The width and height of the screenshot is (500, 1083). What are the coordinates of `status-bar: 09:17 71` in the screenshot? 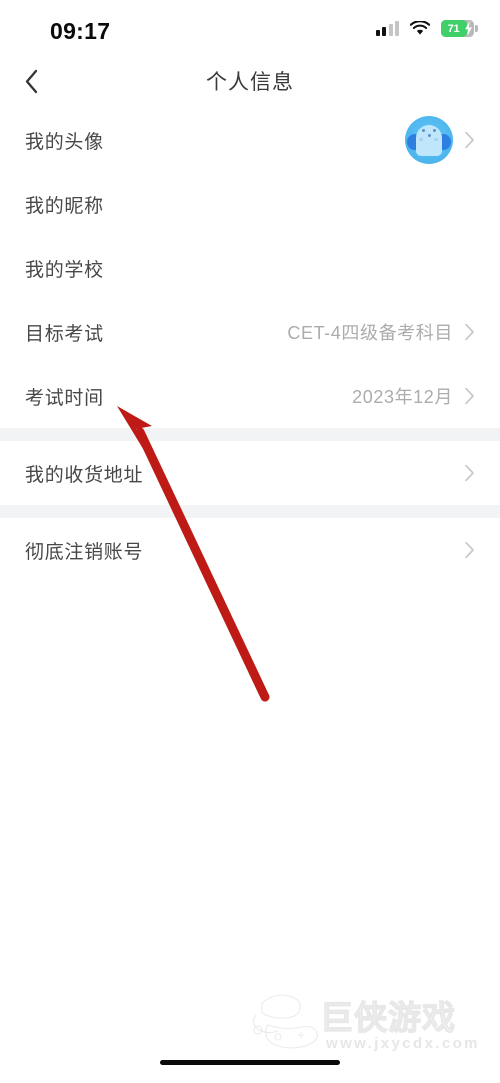 It's located at (250, 28).